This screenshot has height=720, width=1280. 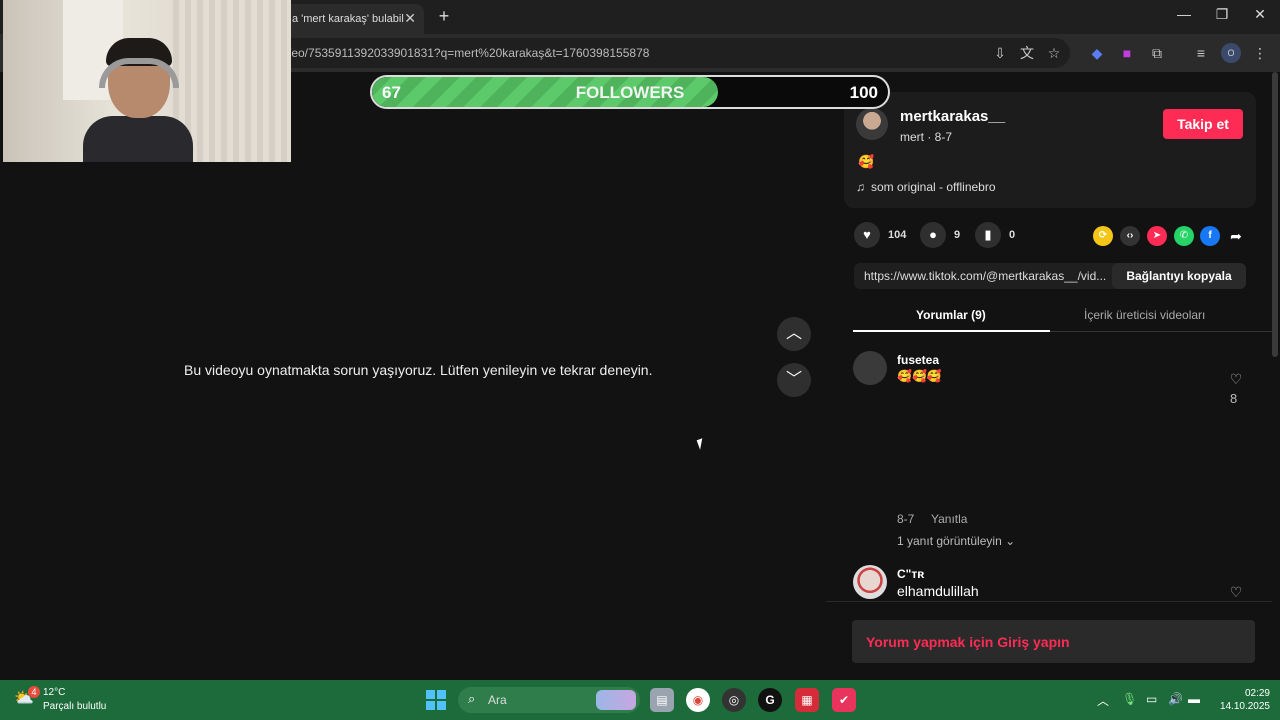 What do you see at coordinates (1203, 124) in the screenshot?
I see `follow-button: Takip et` at bounding box center [1203, 124].